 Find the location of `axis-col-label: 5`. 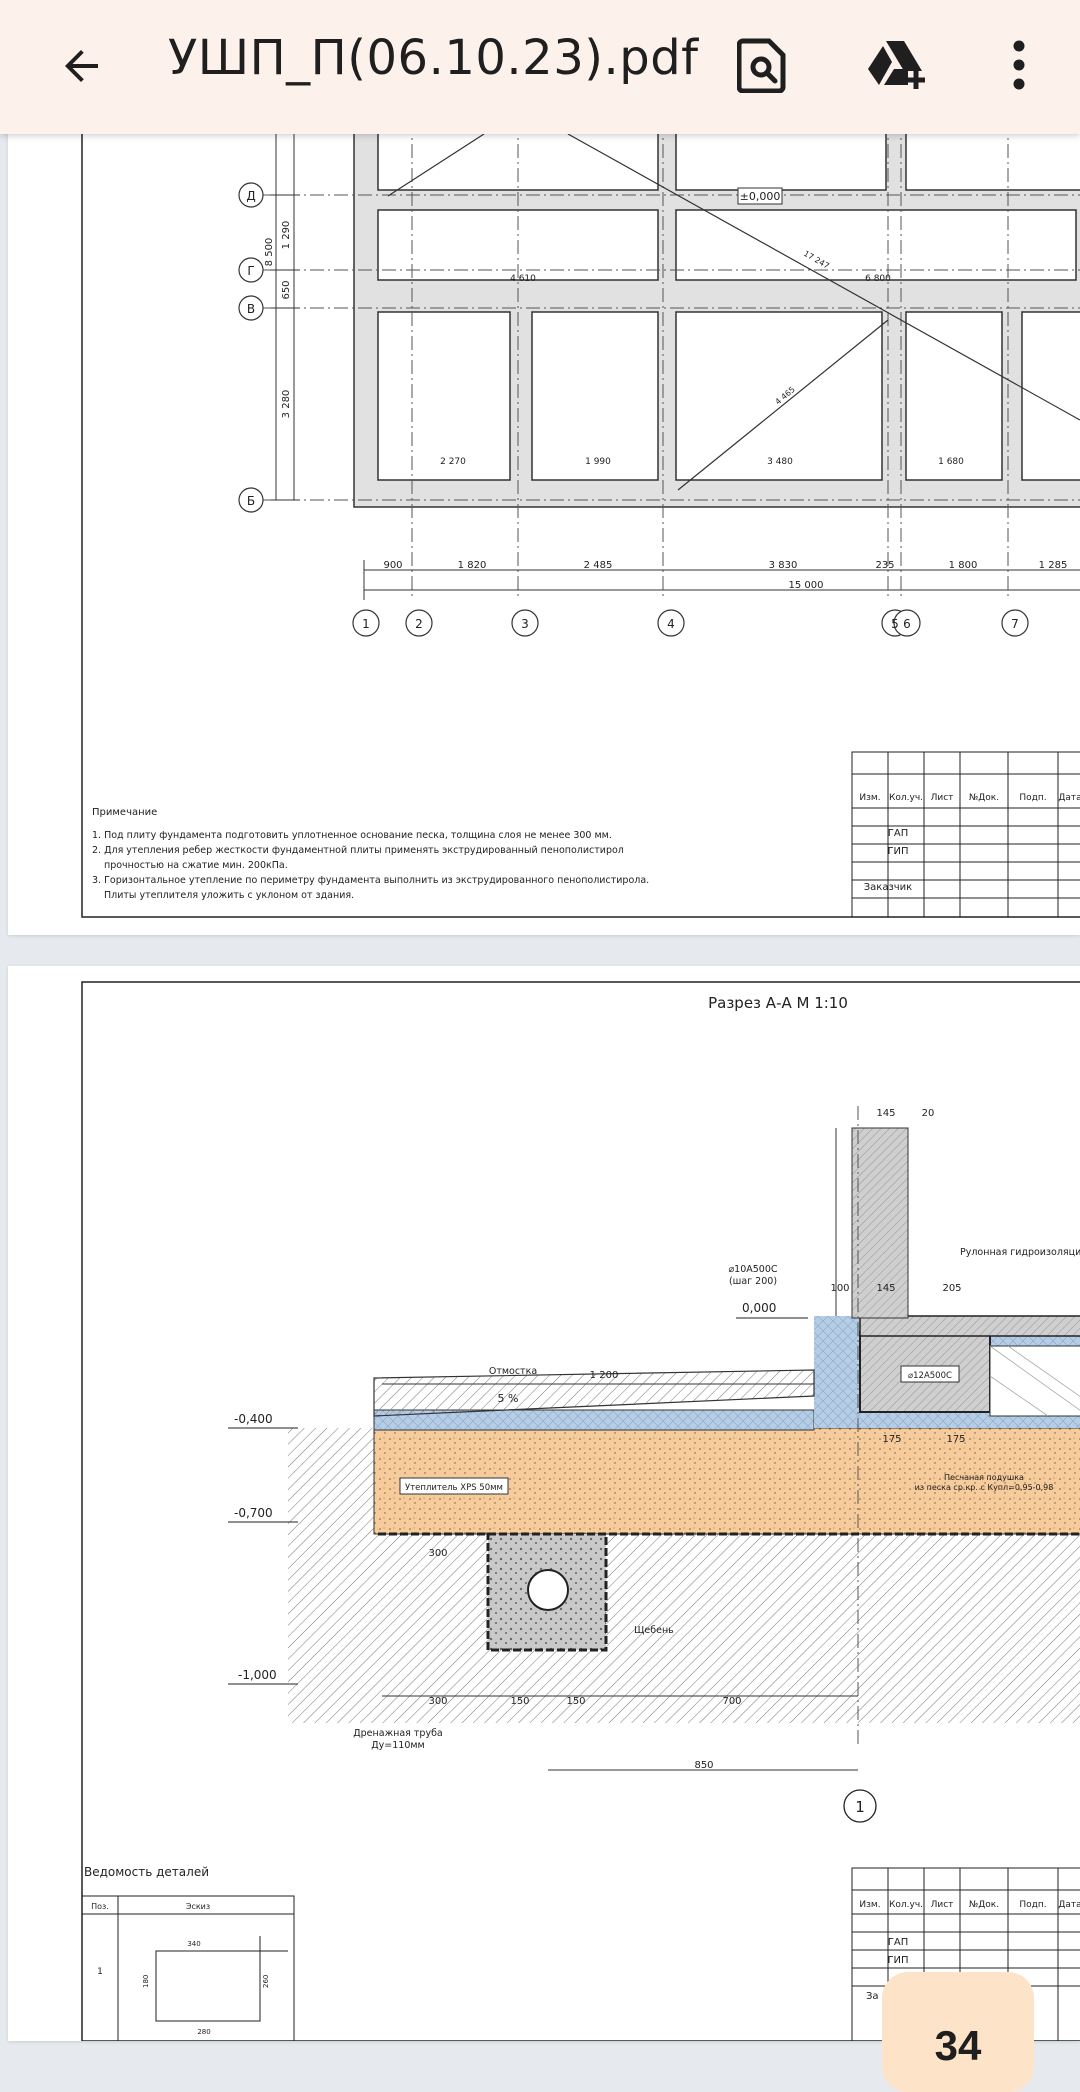

axis-col-label: 5 is located at coordinates (895, 624).